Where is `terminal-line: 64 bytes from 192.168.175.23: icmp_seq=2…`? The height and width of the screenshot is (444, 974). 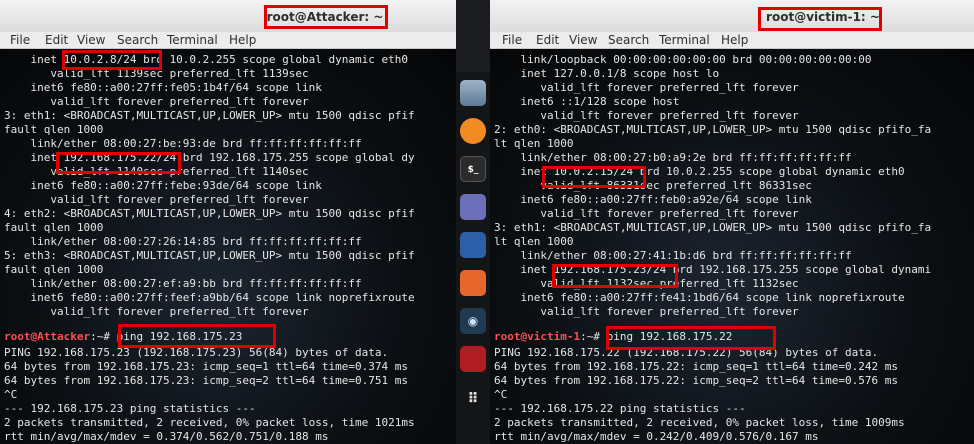
terminal-line: 64 bytes from 192.168.175.23: icmp_seq=2… is located at coordinates (206, 380).